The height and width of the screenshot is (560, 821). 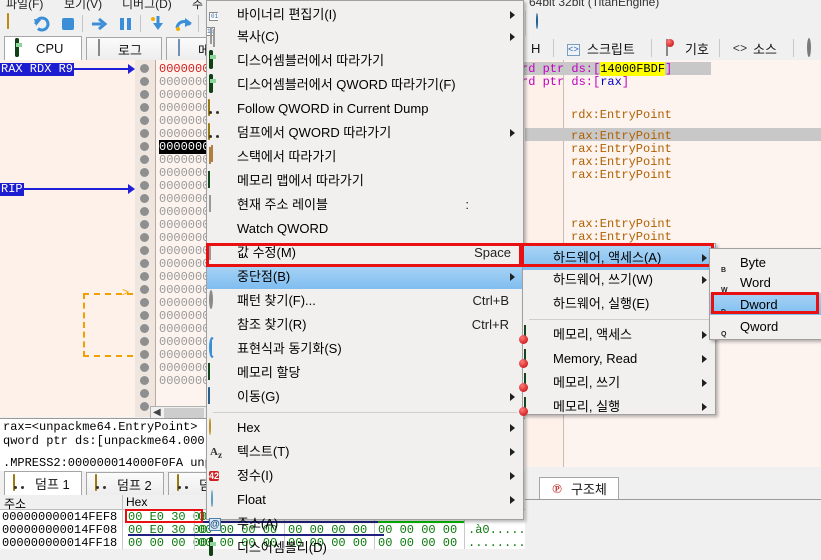 What do you see at coordinates (124, 48) in the screenshot?
I see `tab-log: 로그` at bounding box center [124, 48].